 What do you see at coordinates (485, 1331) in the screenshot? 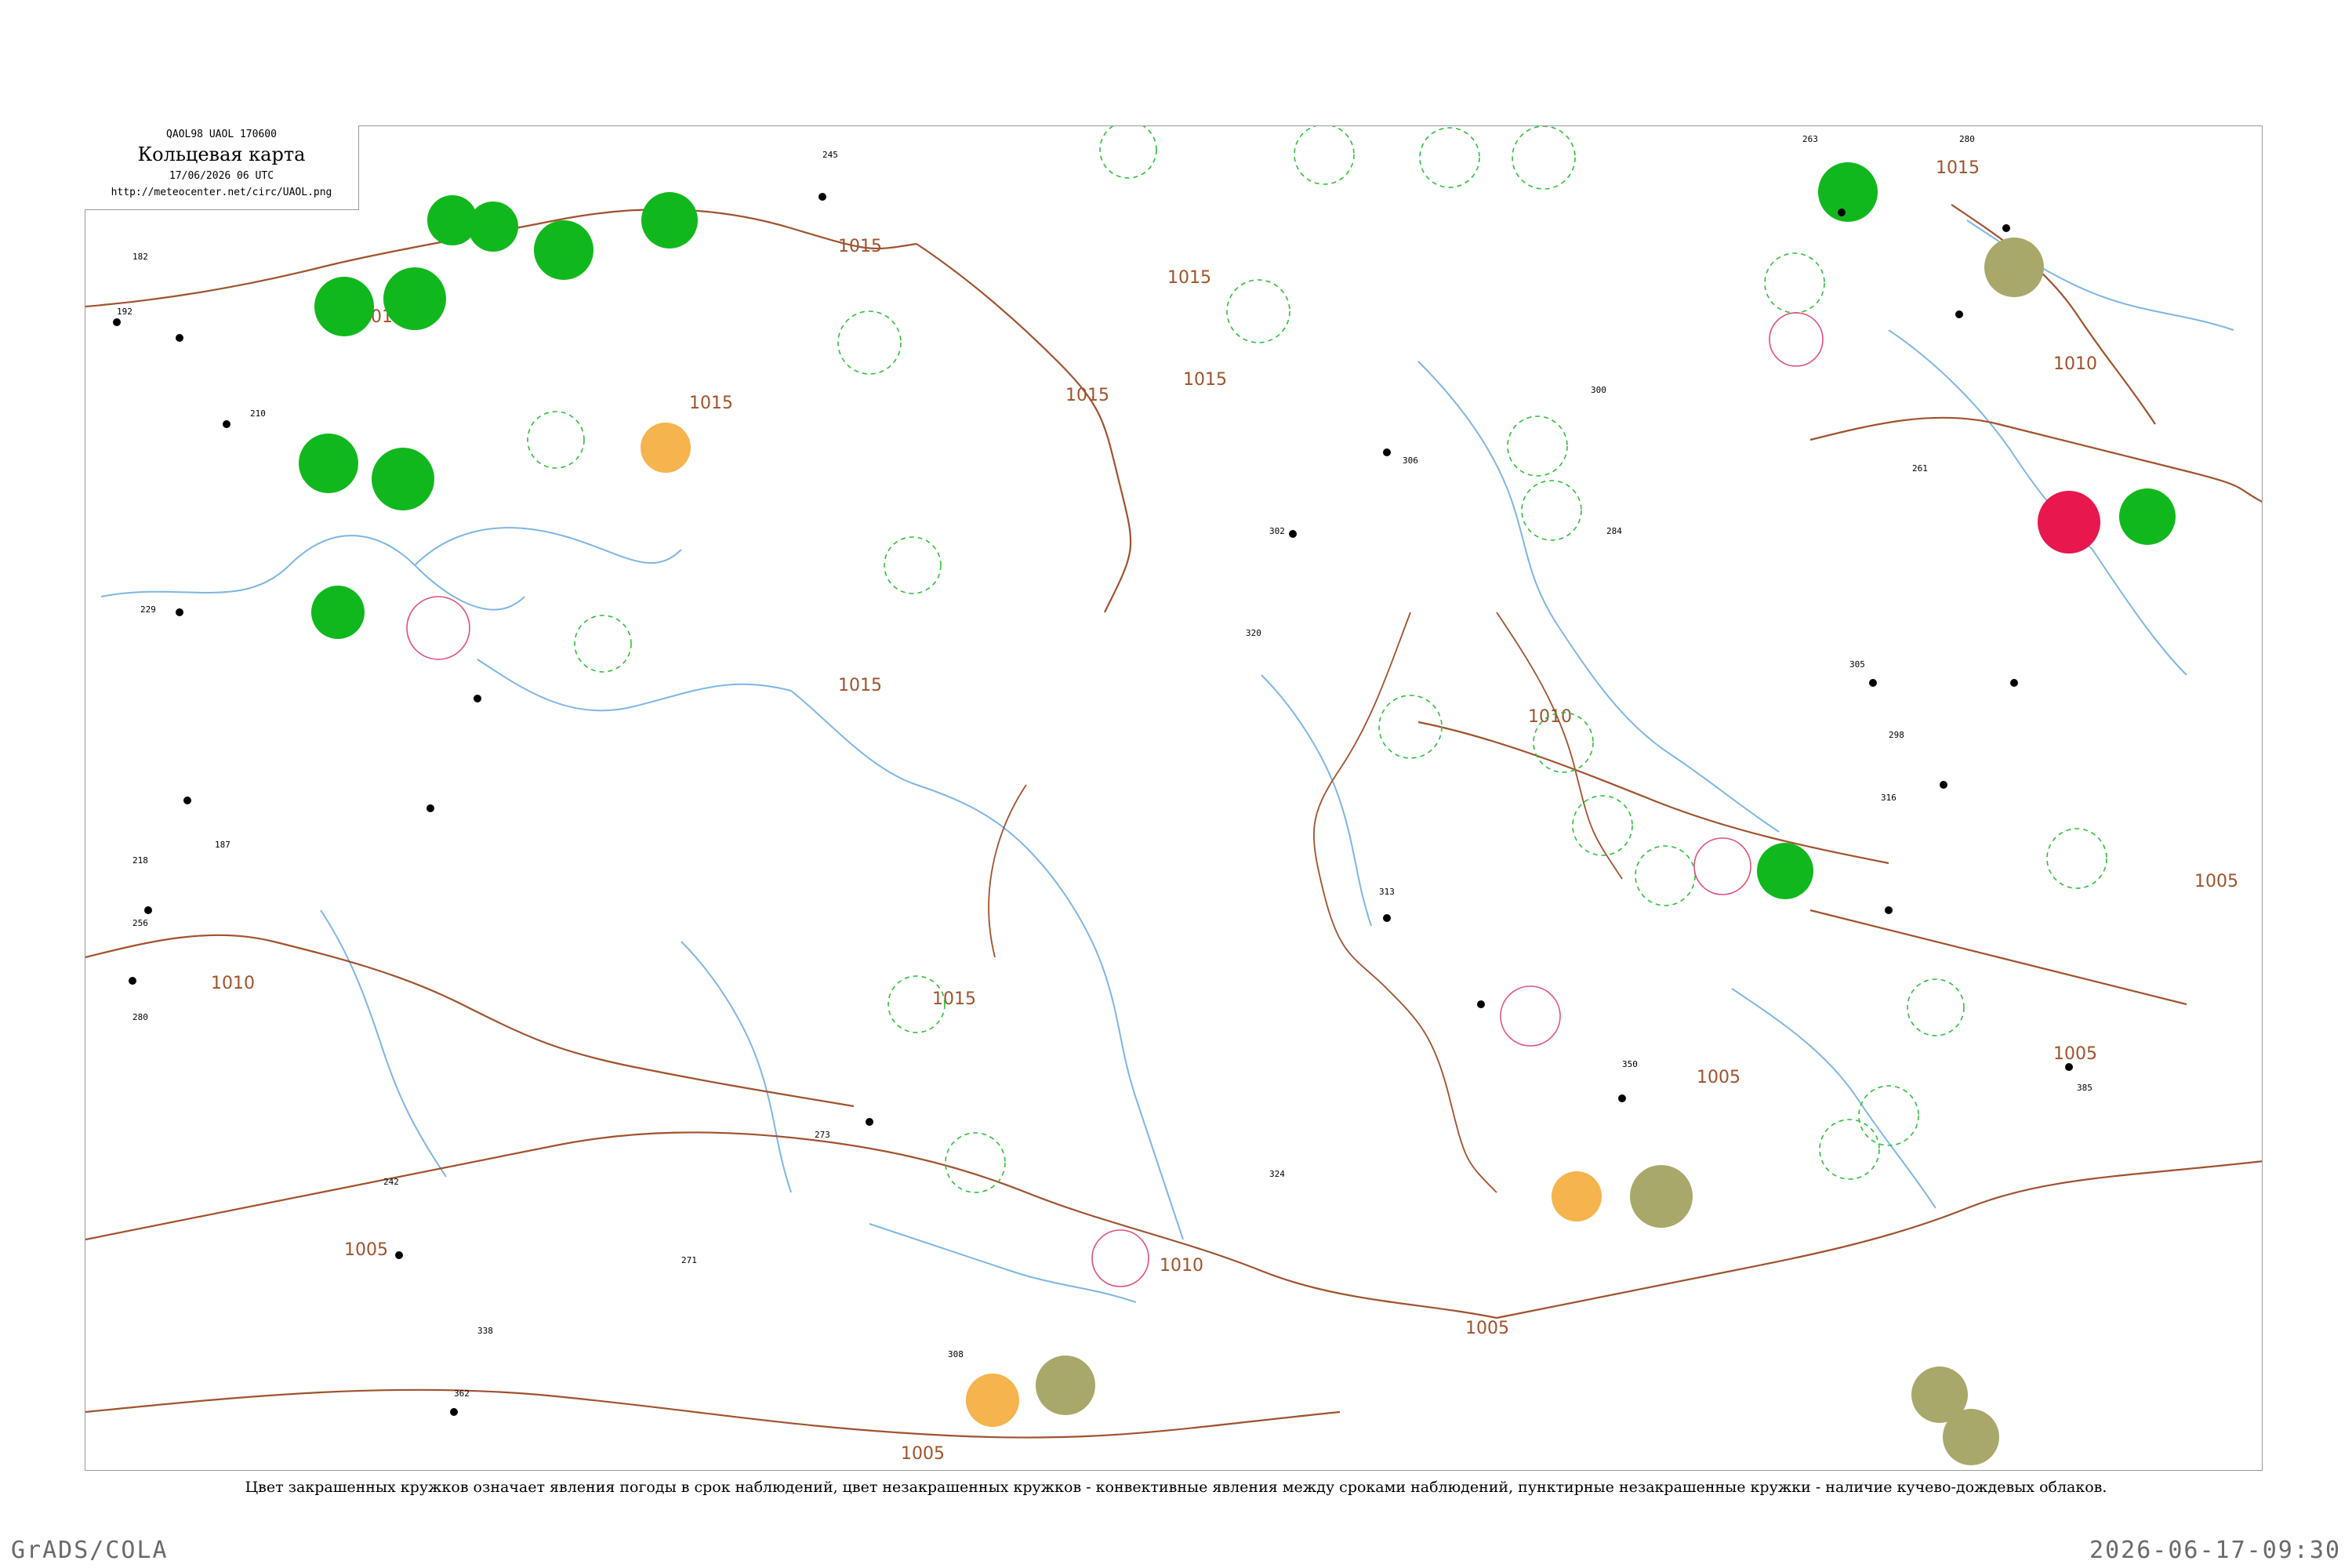
I see `station-code: 338` at bounding box center [485, 1331].